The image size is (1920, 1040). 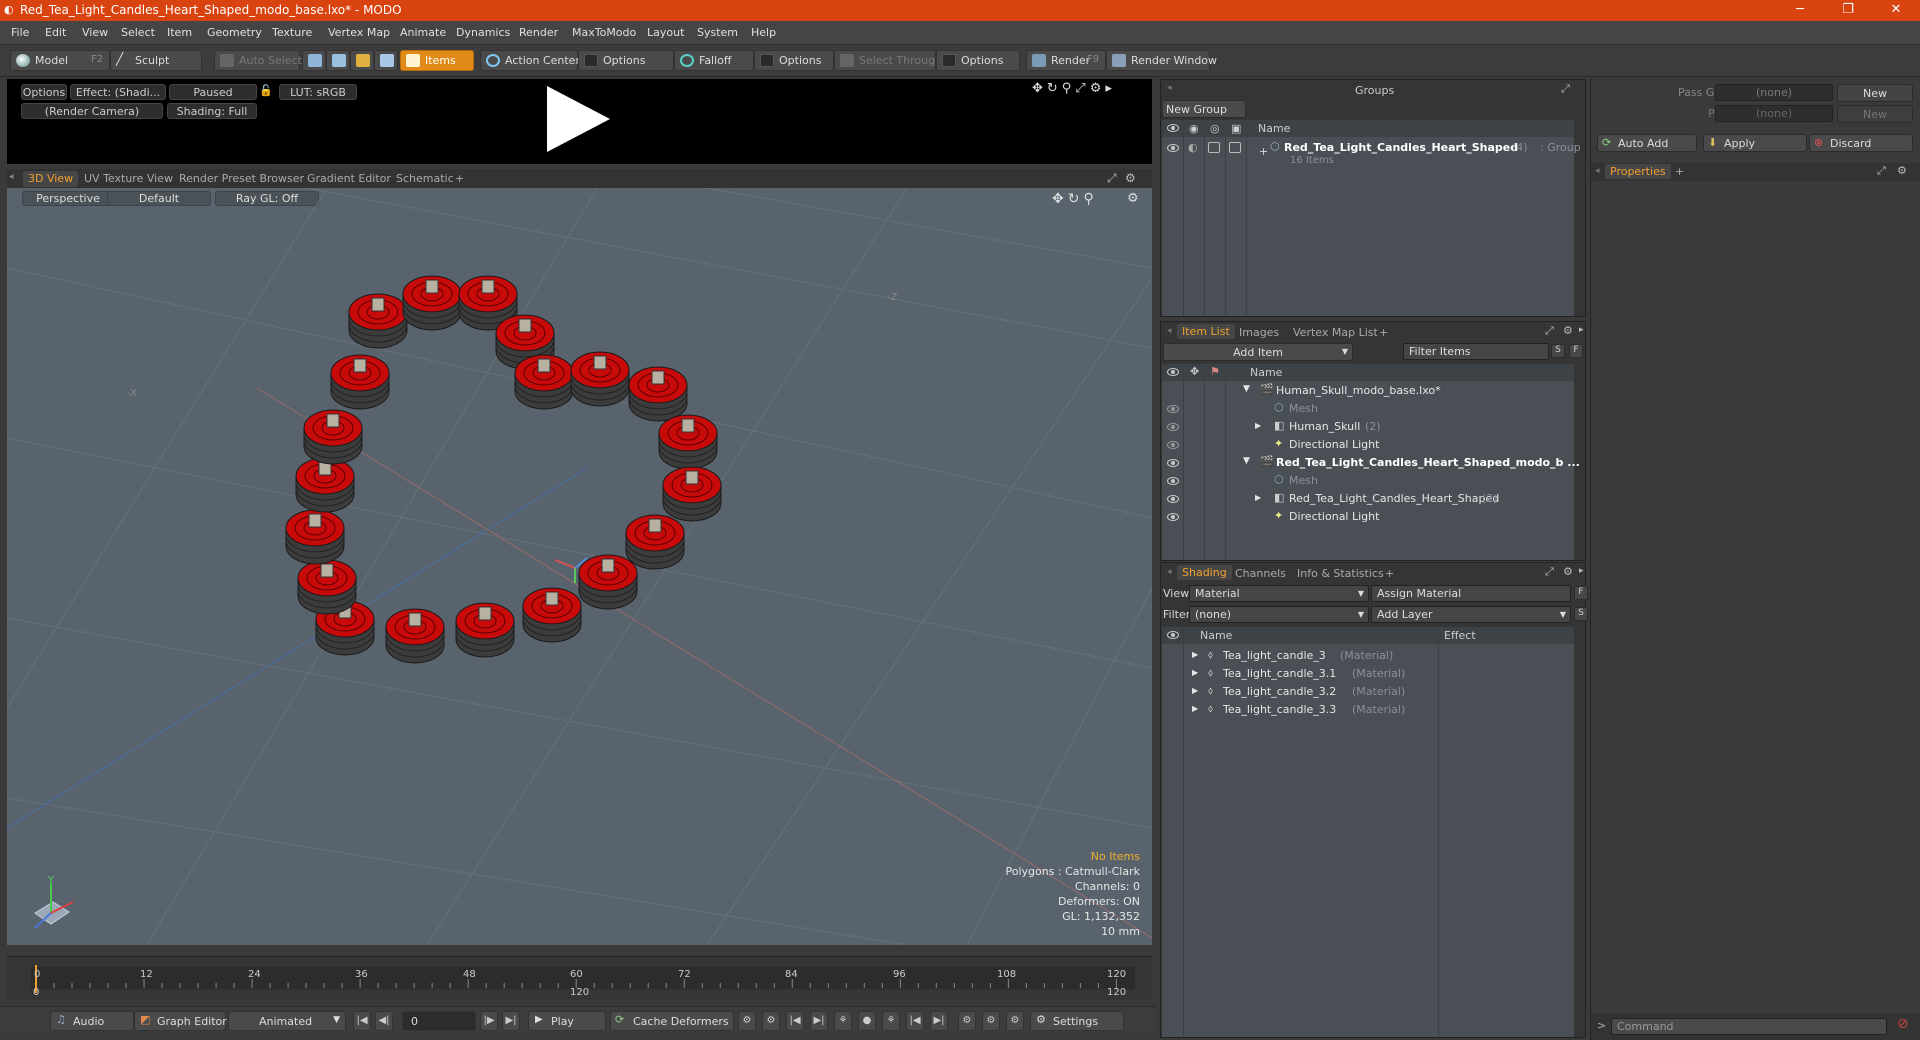 I want to click on tab-gradient-editor: Gradient Editor, so click(x=349, y=178).